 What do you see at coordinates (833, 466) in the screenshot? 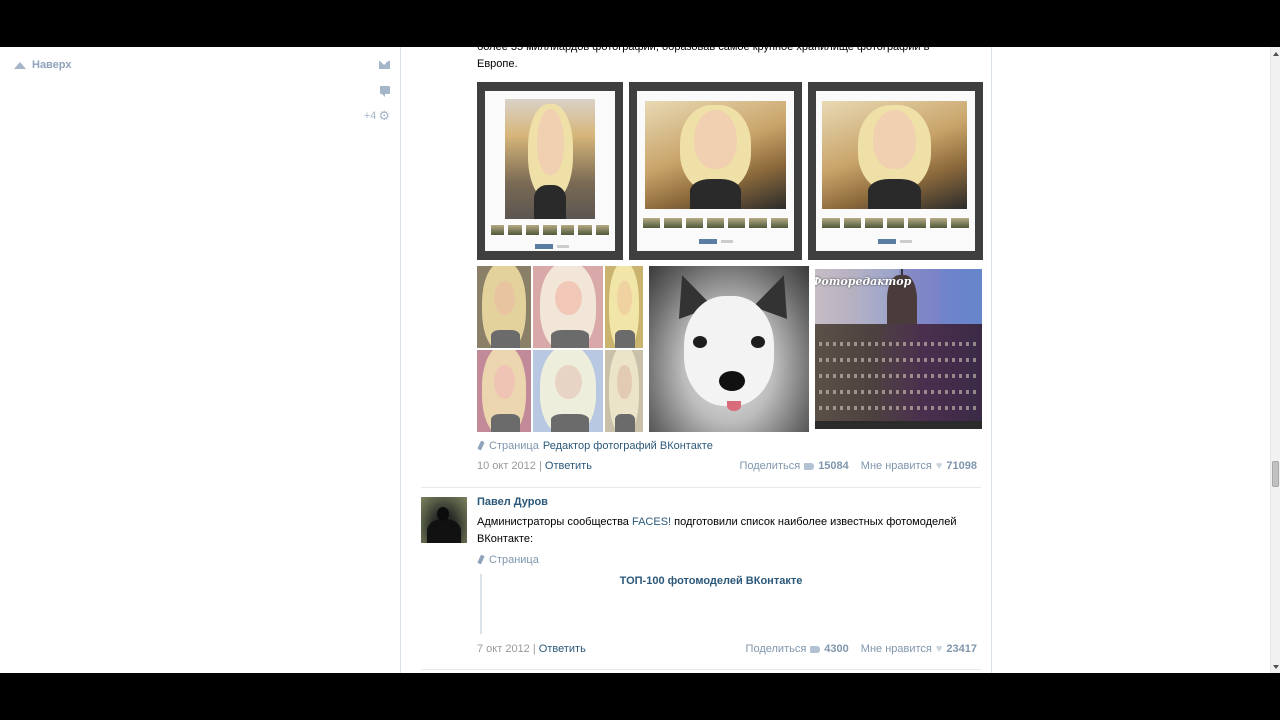
I see `share-count: 15084` at bounding box center [833, 466].